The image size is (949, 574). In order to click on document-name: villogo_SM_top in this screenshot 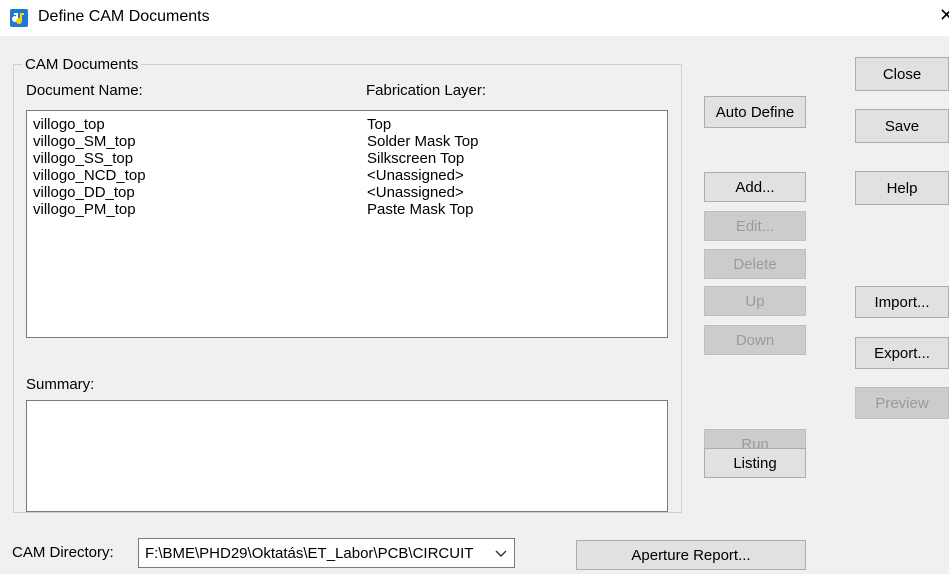, I will do `click(84, 141)`.